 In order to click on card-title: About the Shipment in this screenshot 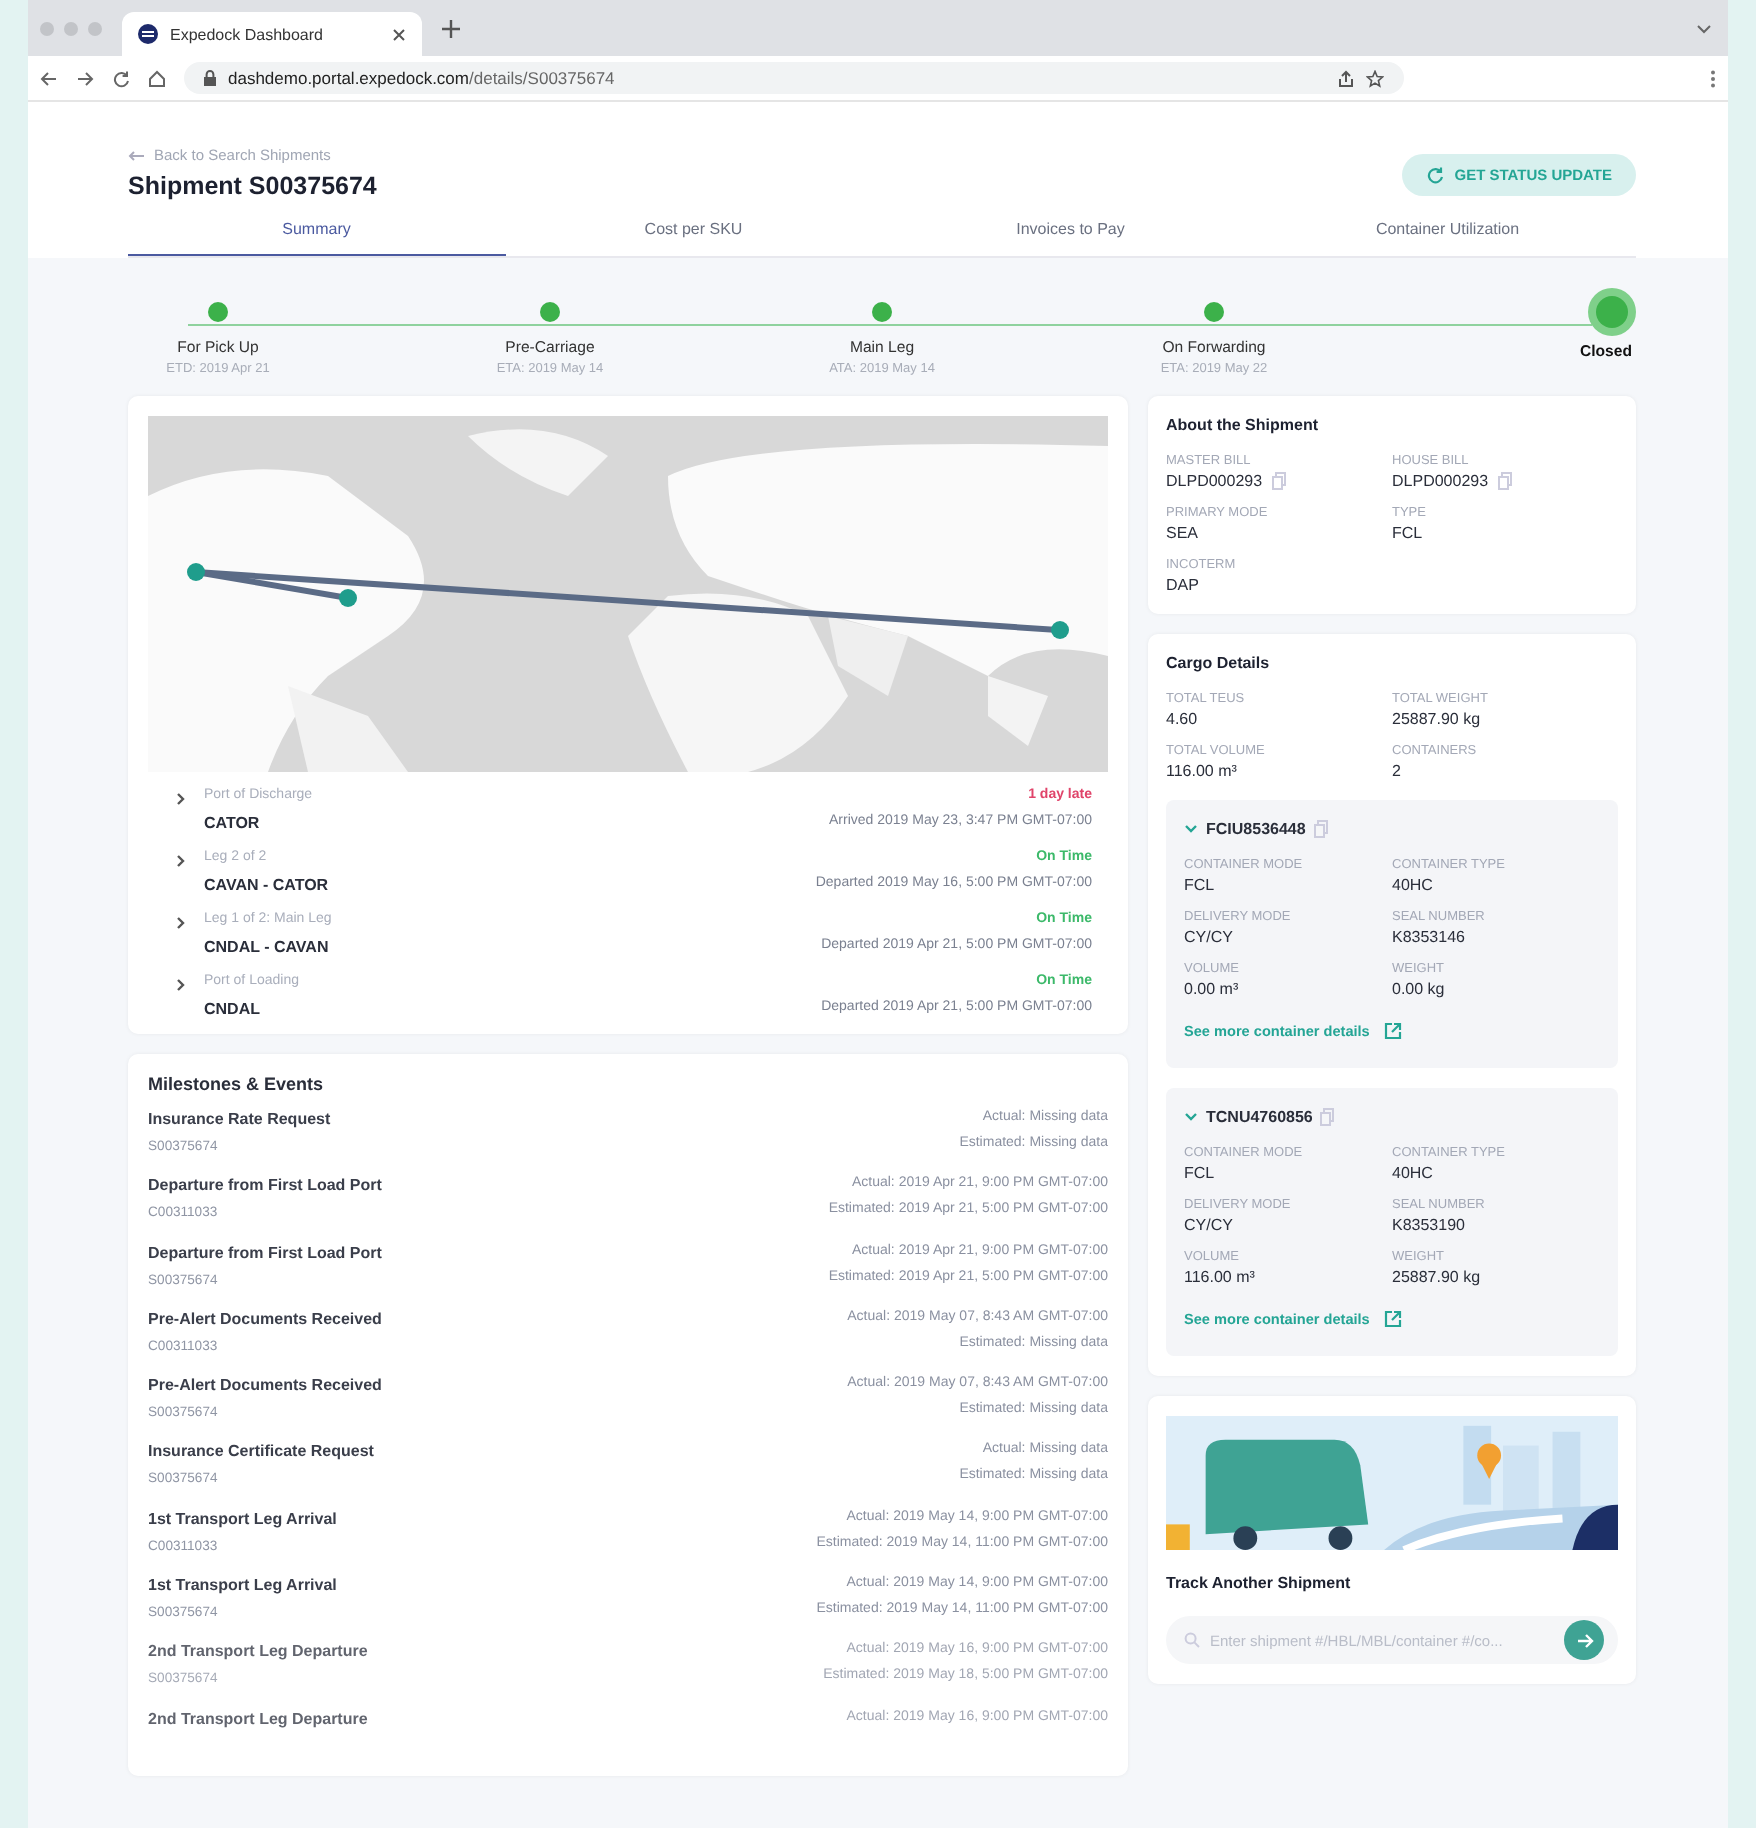, I will do `click(1243, 425)`.